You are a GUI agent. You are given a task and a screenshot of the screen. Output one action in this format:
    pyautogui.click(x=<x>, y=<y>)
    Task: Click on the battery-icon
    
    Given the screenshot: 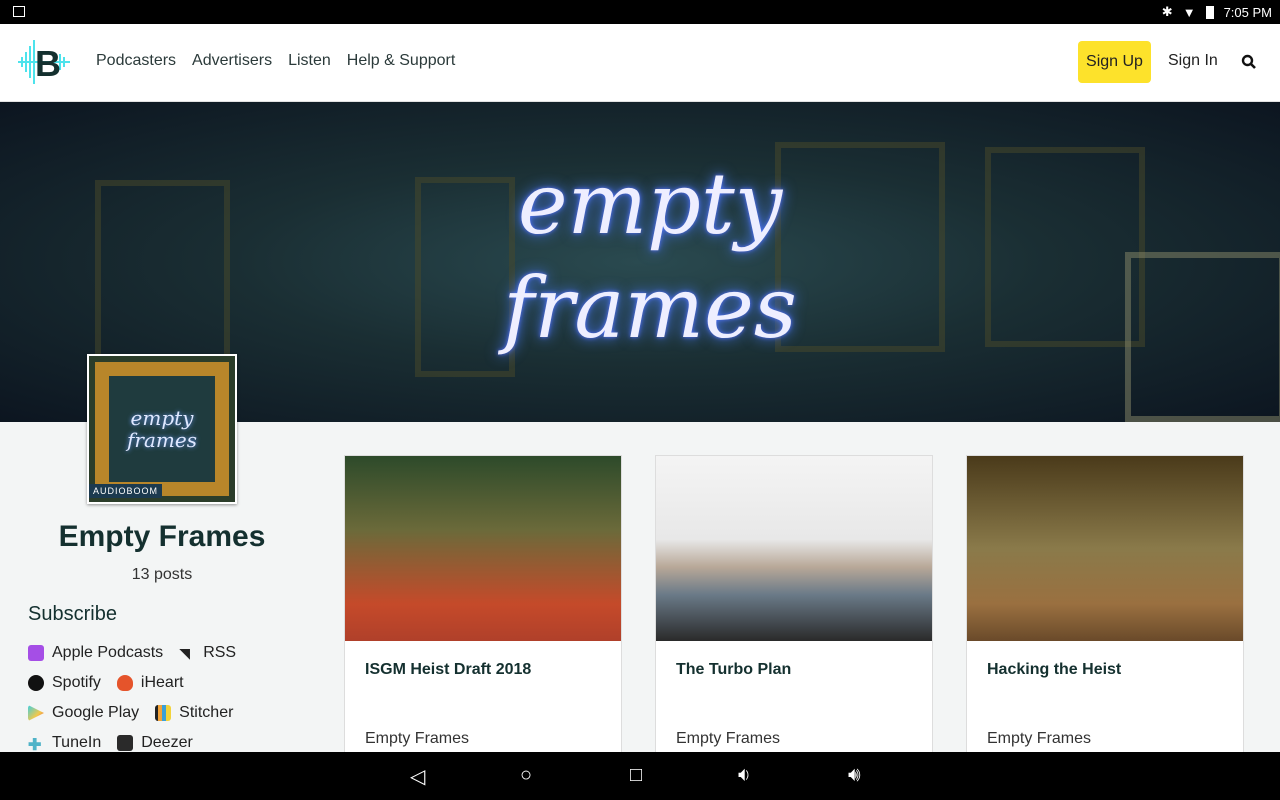 What is the action you would take?
    pyautogui.click(x=1209, y=12)
    